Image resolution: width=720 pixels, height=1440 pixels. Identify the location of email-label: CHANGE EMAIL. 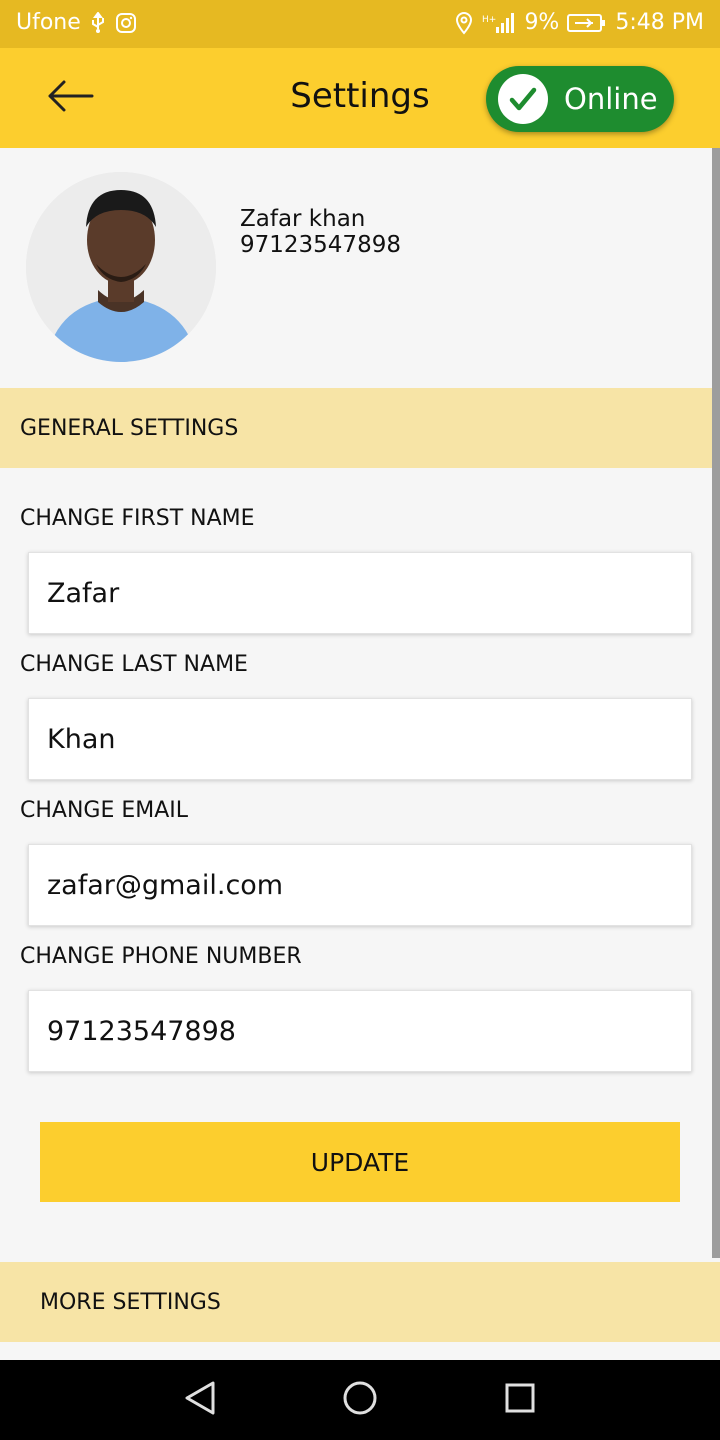
(104, 810).